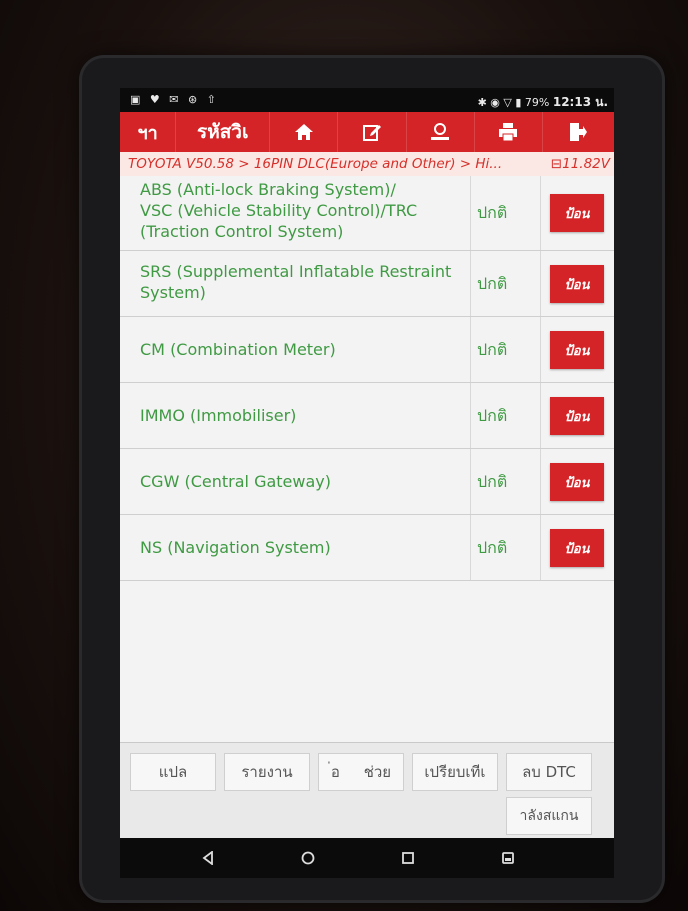 The image size is (688, 911). What do you see at coordinates (361, 772) in the screenshot?
I see `info-help-button: ่อ ช่วย` at bounding box center [361, 772].